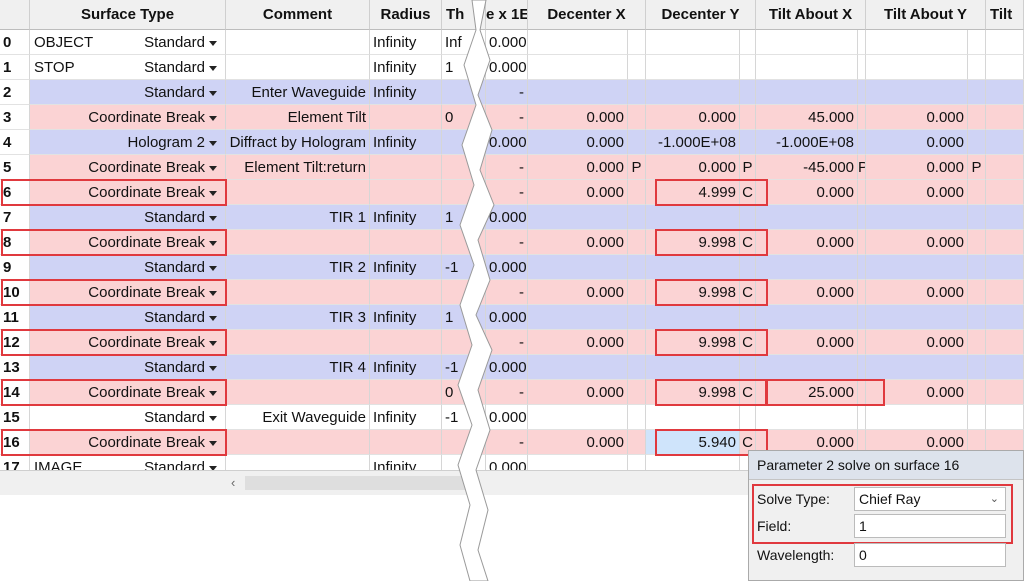 This screenshot has width=1024, height=581. I want to click on row-number: 7, so click(15, 217).